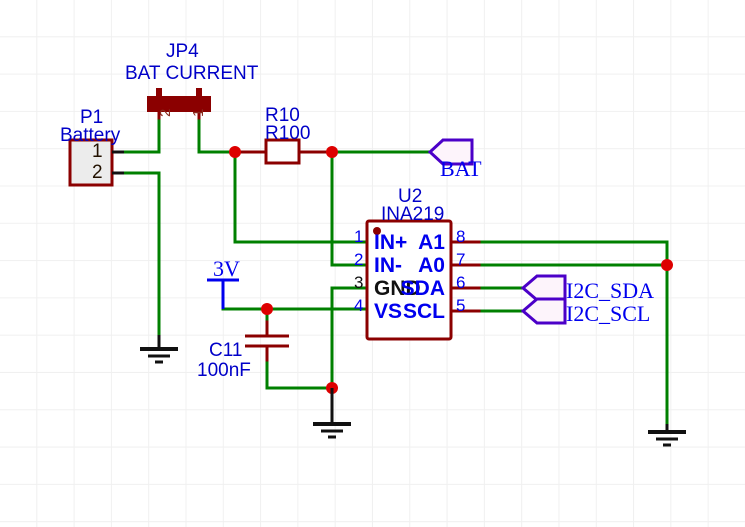  What do you see at coordinates (301, 197) in the screenshot?
I see `wire-node-left-to-u2-pin1` at bounding box center [301, 197].